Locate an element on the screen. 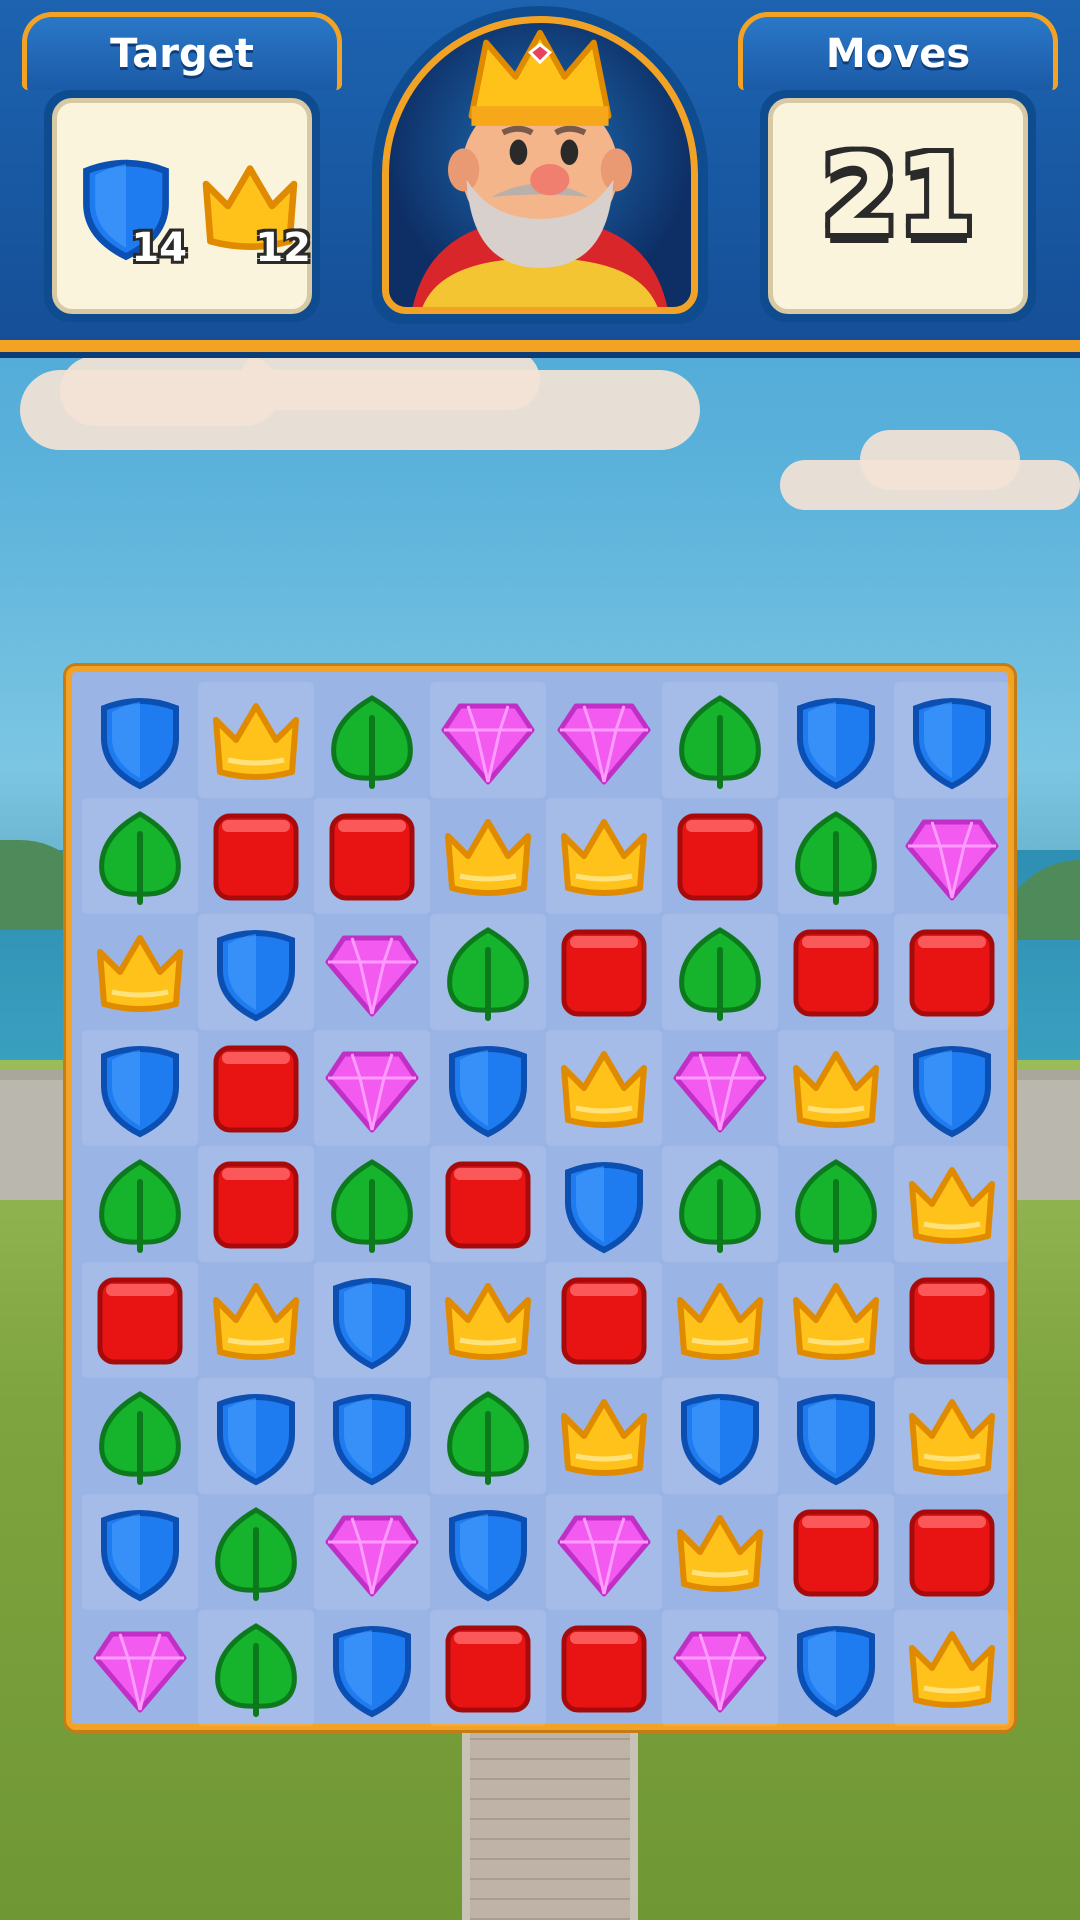  target-panel: Target 14 12 is located at coordinates (182, 167).